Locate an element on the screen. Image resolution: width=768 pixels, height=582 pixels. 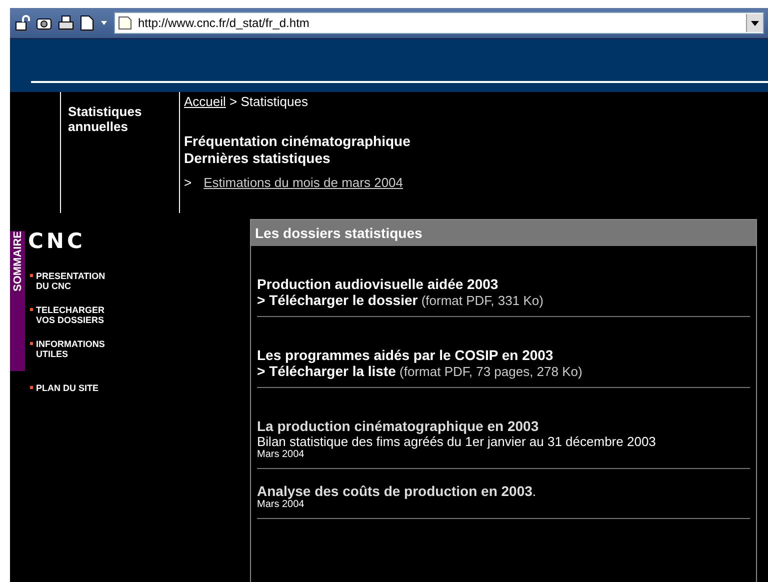
link-marker: > is located at coordinates (188, 182).